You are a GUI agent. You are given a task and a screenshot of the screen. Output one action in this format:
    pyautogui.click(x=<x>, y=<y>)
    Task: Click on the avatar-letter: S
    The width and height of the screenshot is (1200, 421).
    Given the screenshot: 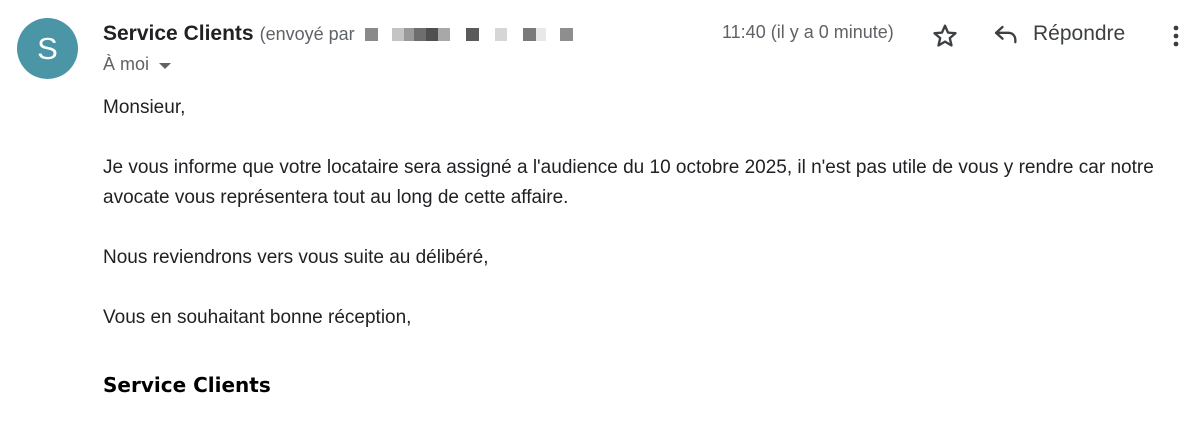 What is the action you would take?
    pyautogui.click(x=47, y=48)
    